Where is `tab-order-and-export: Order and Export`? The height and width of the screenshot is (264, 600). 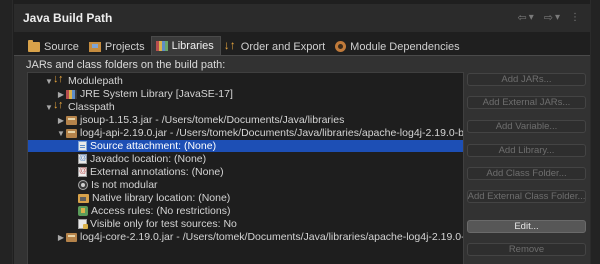
tab-order-and-export: Order and Export is located at coordinates (276, 46).